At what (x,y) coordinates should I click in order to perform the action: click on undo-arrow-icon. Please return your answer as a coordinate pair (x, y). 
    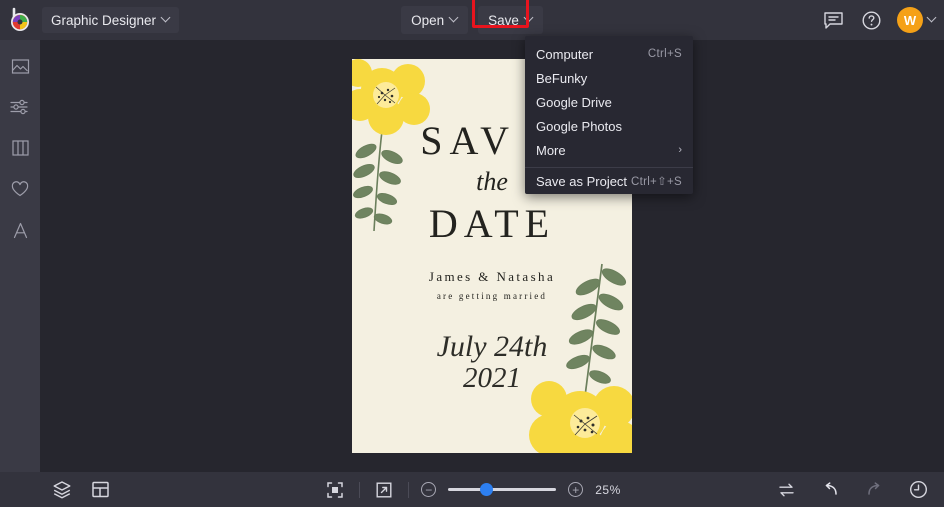
    Looking at the image, I should click on (830, 490).